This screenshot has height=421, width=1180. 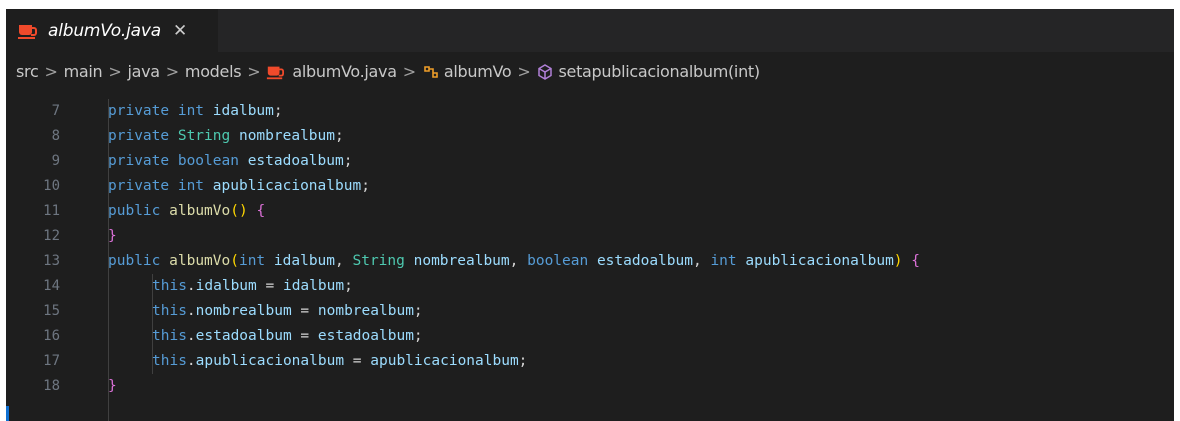 I want to click on breadcrumb-item-main: main, so click(x=83, y=71).